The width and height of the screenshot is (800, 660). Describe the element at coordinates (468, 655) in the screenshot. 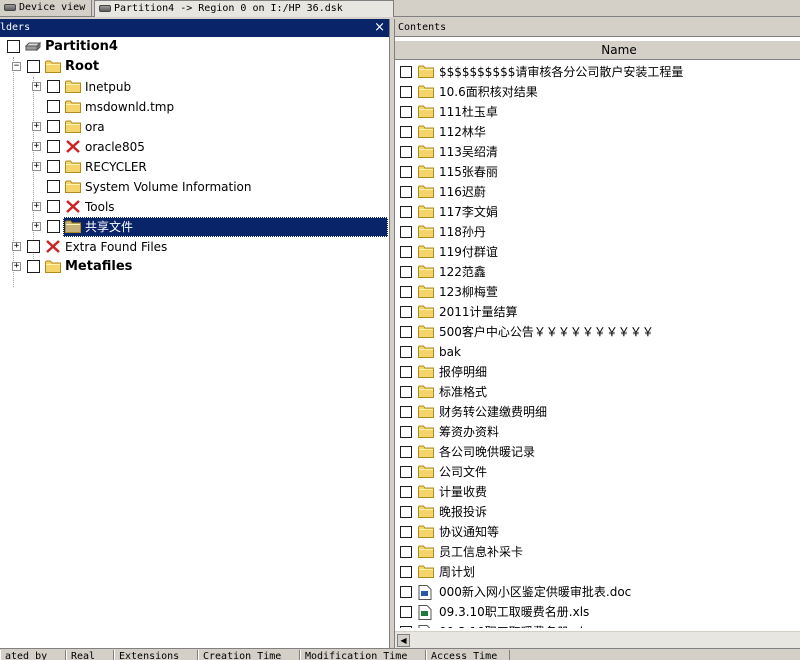

I see `bottom-tab: Access Time` at that location.